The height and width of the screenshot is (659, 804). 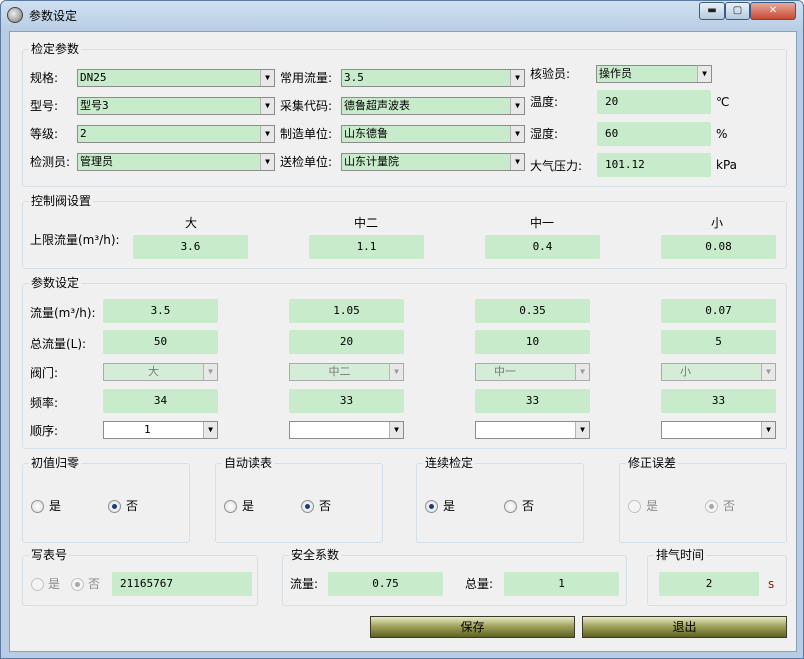 I want to click on limit-mid1-input: 0.4, so click(x=542, y=247).